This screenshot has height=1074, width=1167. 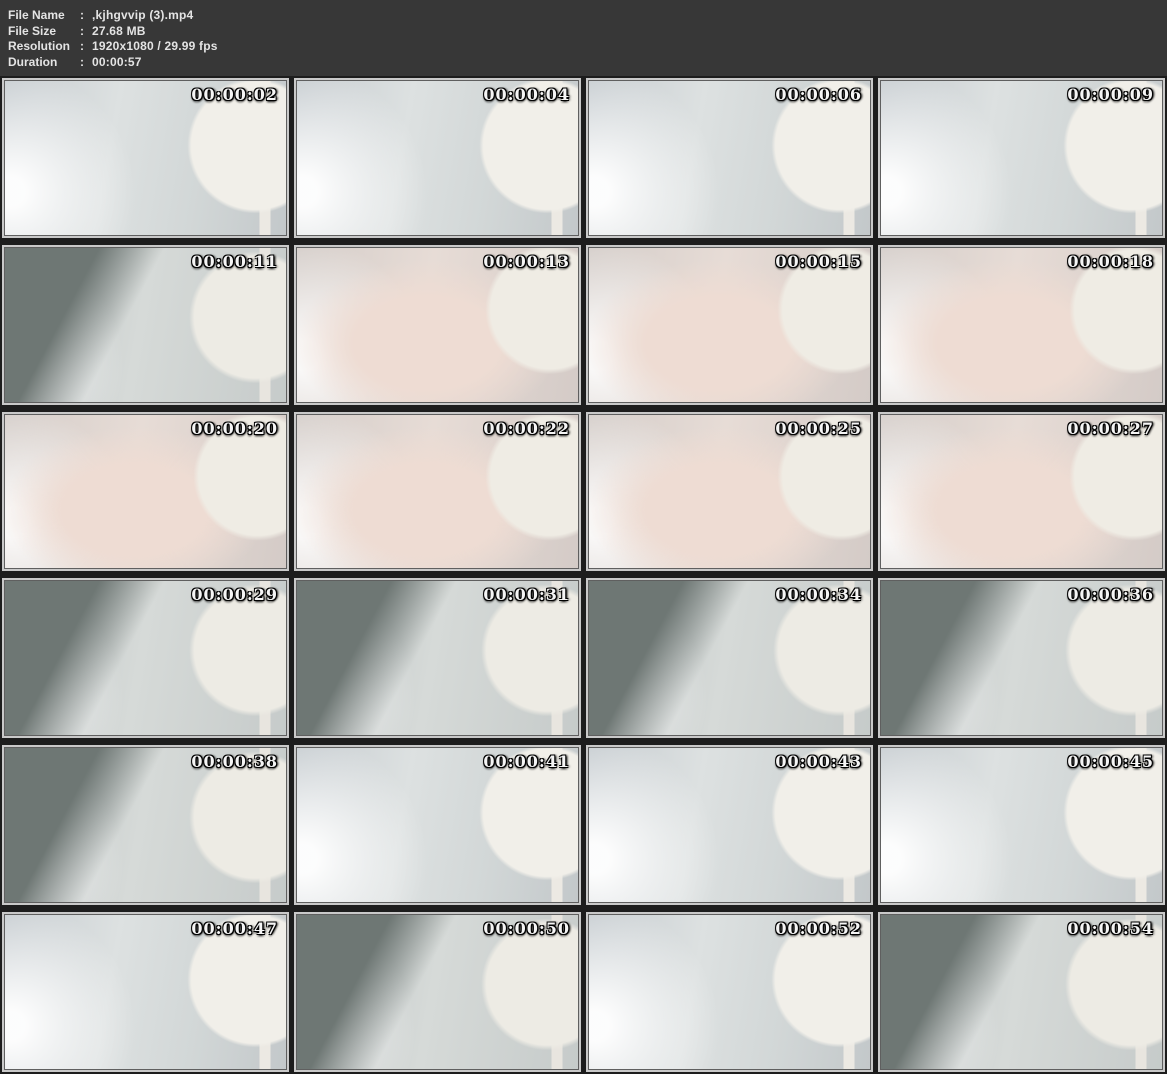 What do you see at coordinates (1110, 595) in the screenshot?
I see `frame-timestamp: 00:00:36` at bounding box center [1110, 595].